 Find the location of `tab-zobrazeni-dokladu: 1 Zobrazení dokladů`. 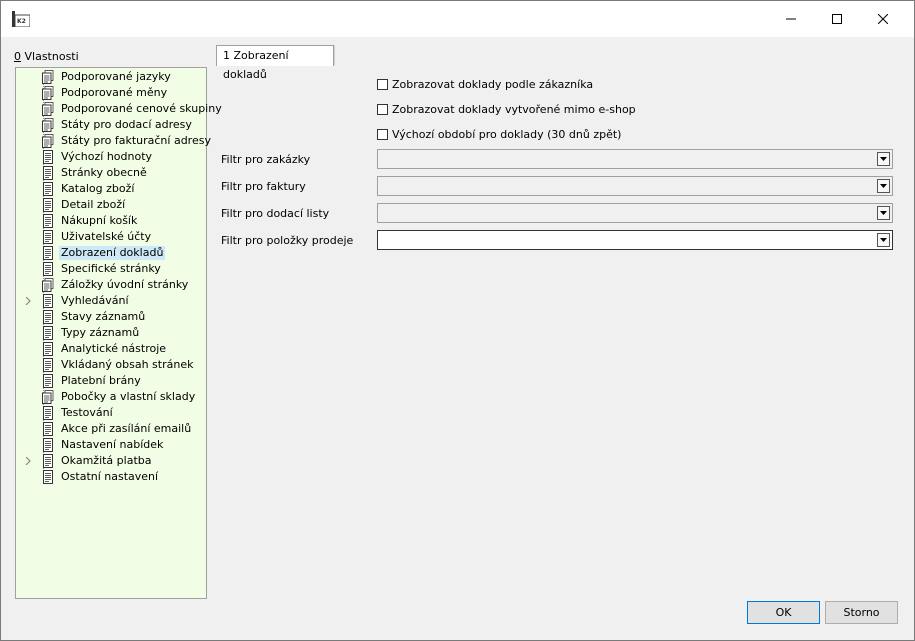

tab-zobrazeni-dokladu: 1 Zobrazení dokladů is located at coordinates (275, 63).